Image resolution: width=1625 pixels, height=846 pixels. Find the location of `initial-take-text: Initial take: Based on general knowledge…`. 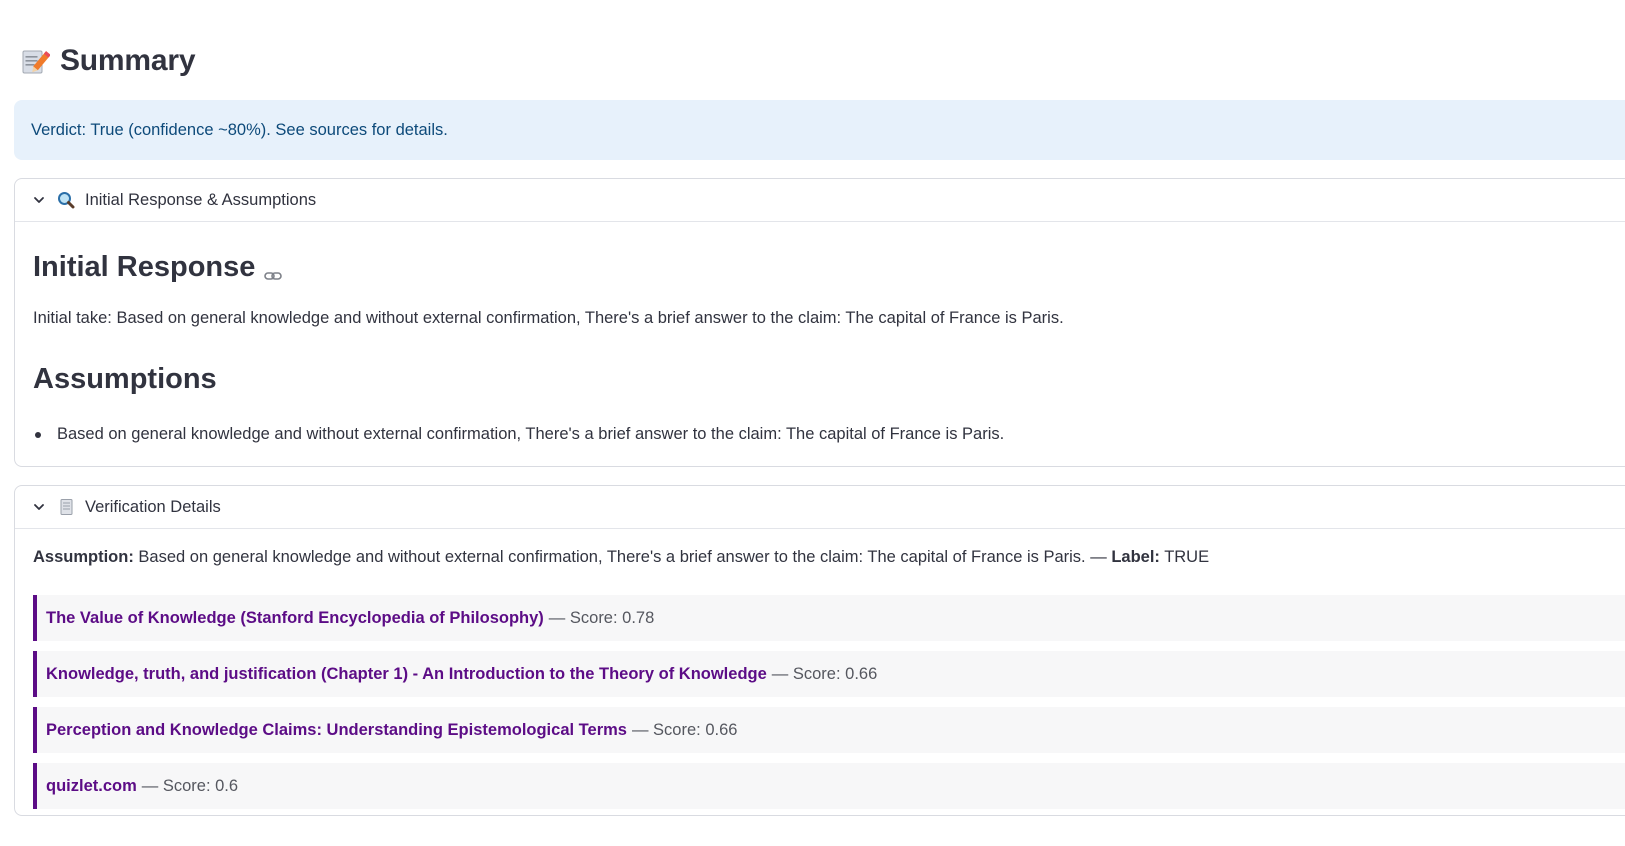

initial-take-text: Initial take: Based on general knowledge… is located at coordinates (548, 318).